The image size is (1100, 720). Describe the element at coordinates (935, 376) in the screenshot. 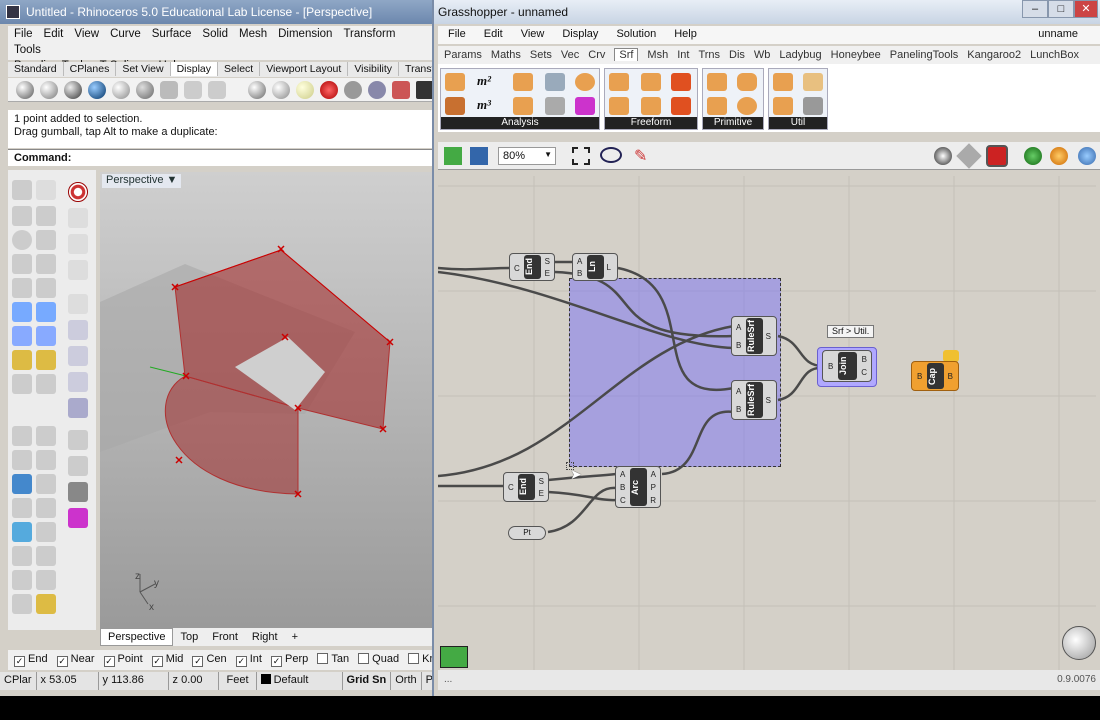

I see `gh-component-cap-holes: B Cap B` at that location.